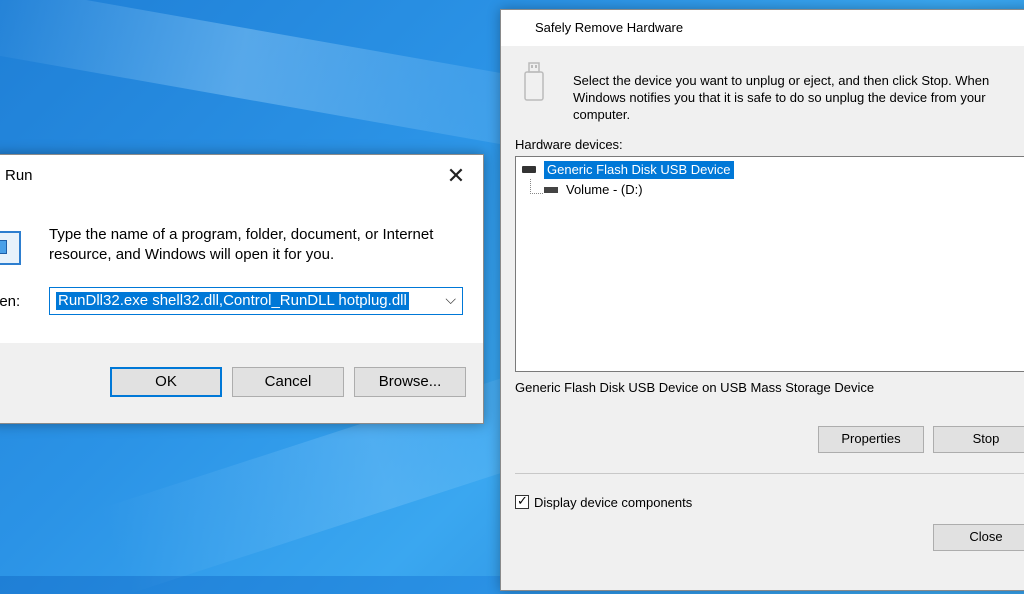 The image size is (1024, 594). Describe the element at coordinates (769, 473) in the screenshot. I see `divider` at that location.